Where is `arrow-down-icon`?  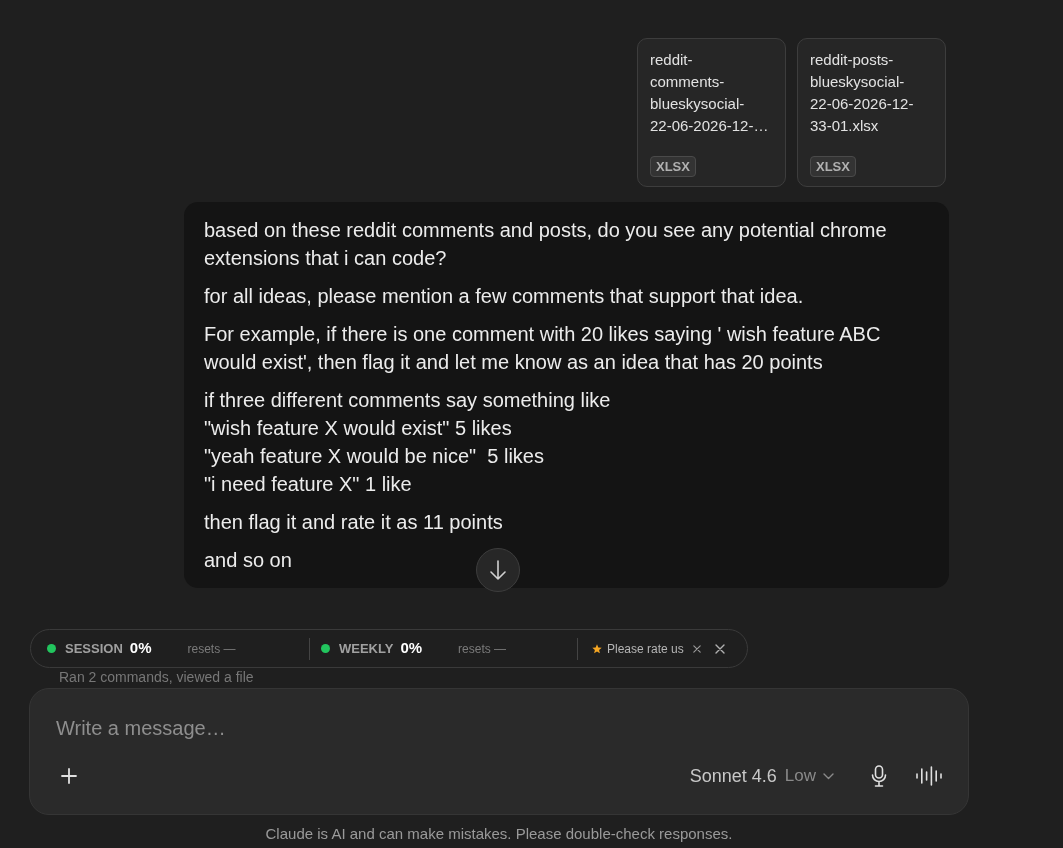 arrow-down-icon is located at coordinates (498, 570).